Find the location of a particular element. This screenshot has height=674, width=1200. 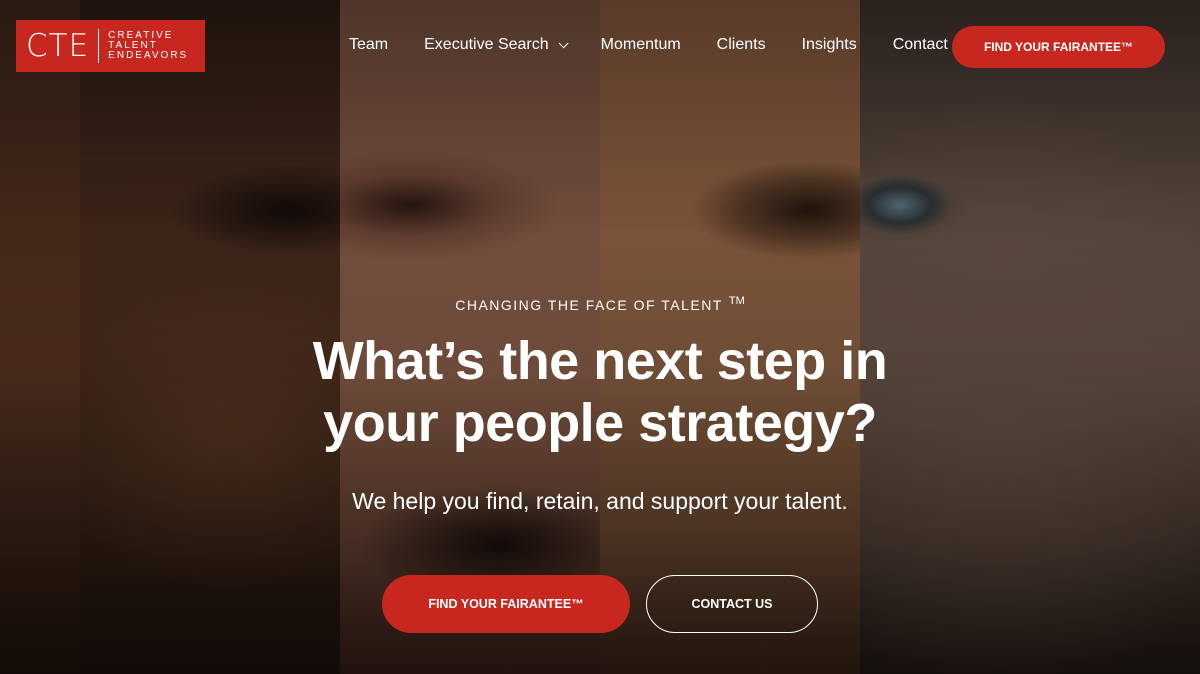

nav-item-insights: Insights is located at coordinates (829, 45).